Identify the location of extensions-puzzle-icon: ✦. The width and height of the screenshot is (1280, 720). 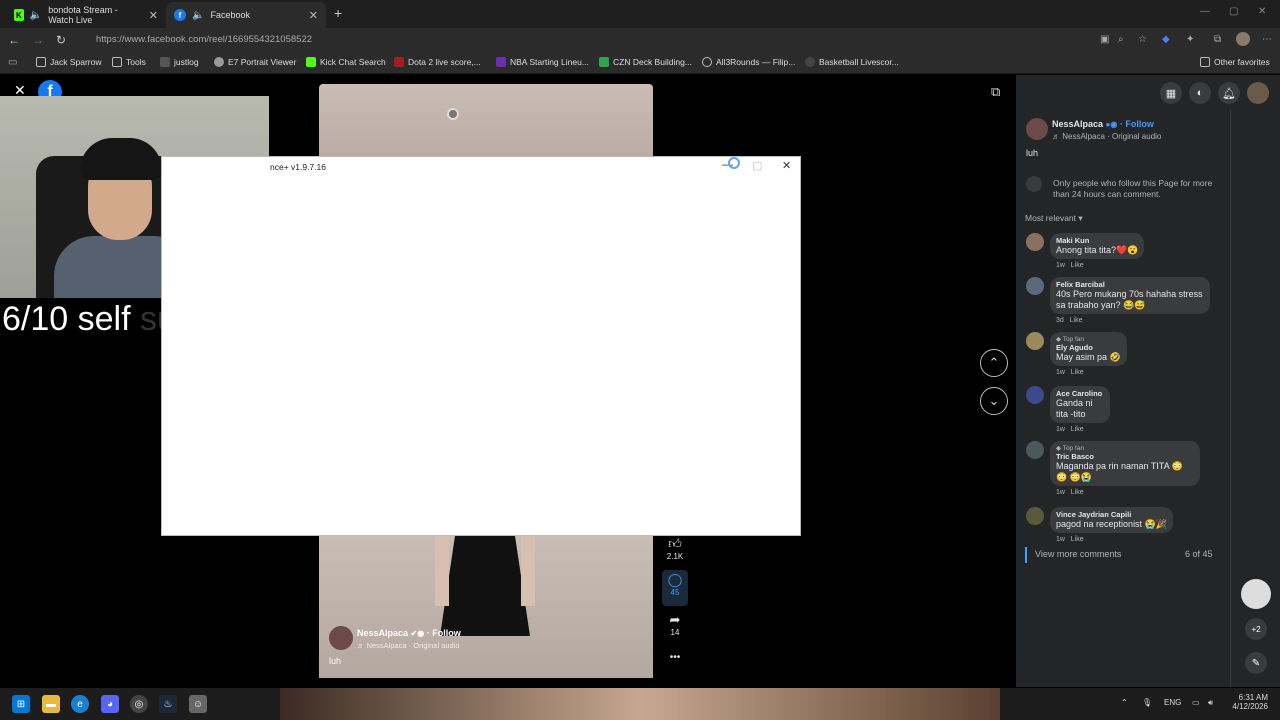
(1190, 39).